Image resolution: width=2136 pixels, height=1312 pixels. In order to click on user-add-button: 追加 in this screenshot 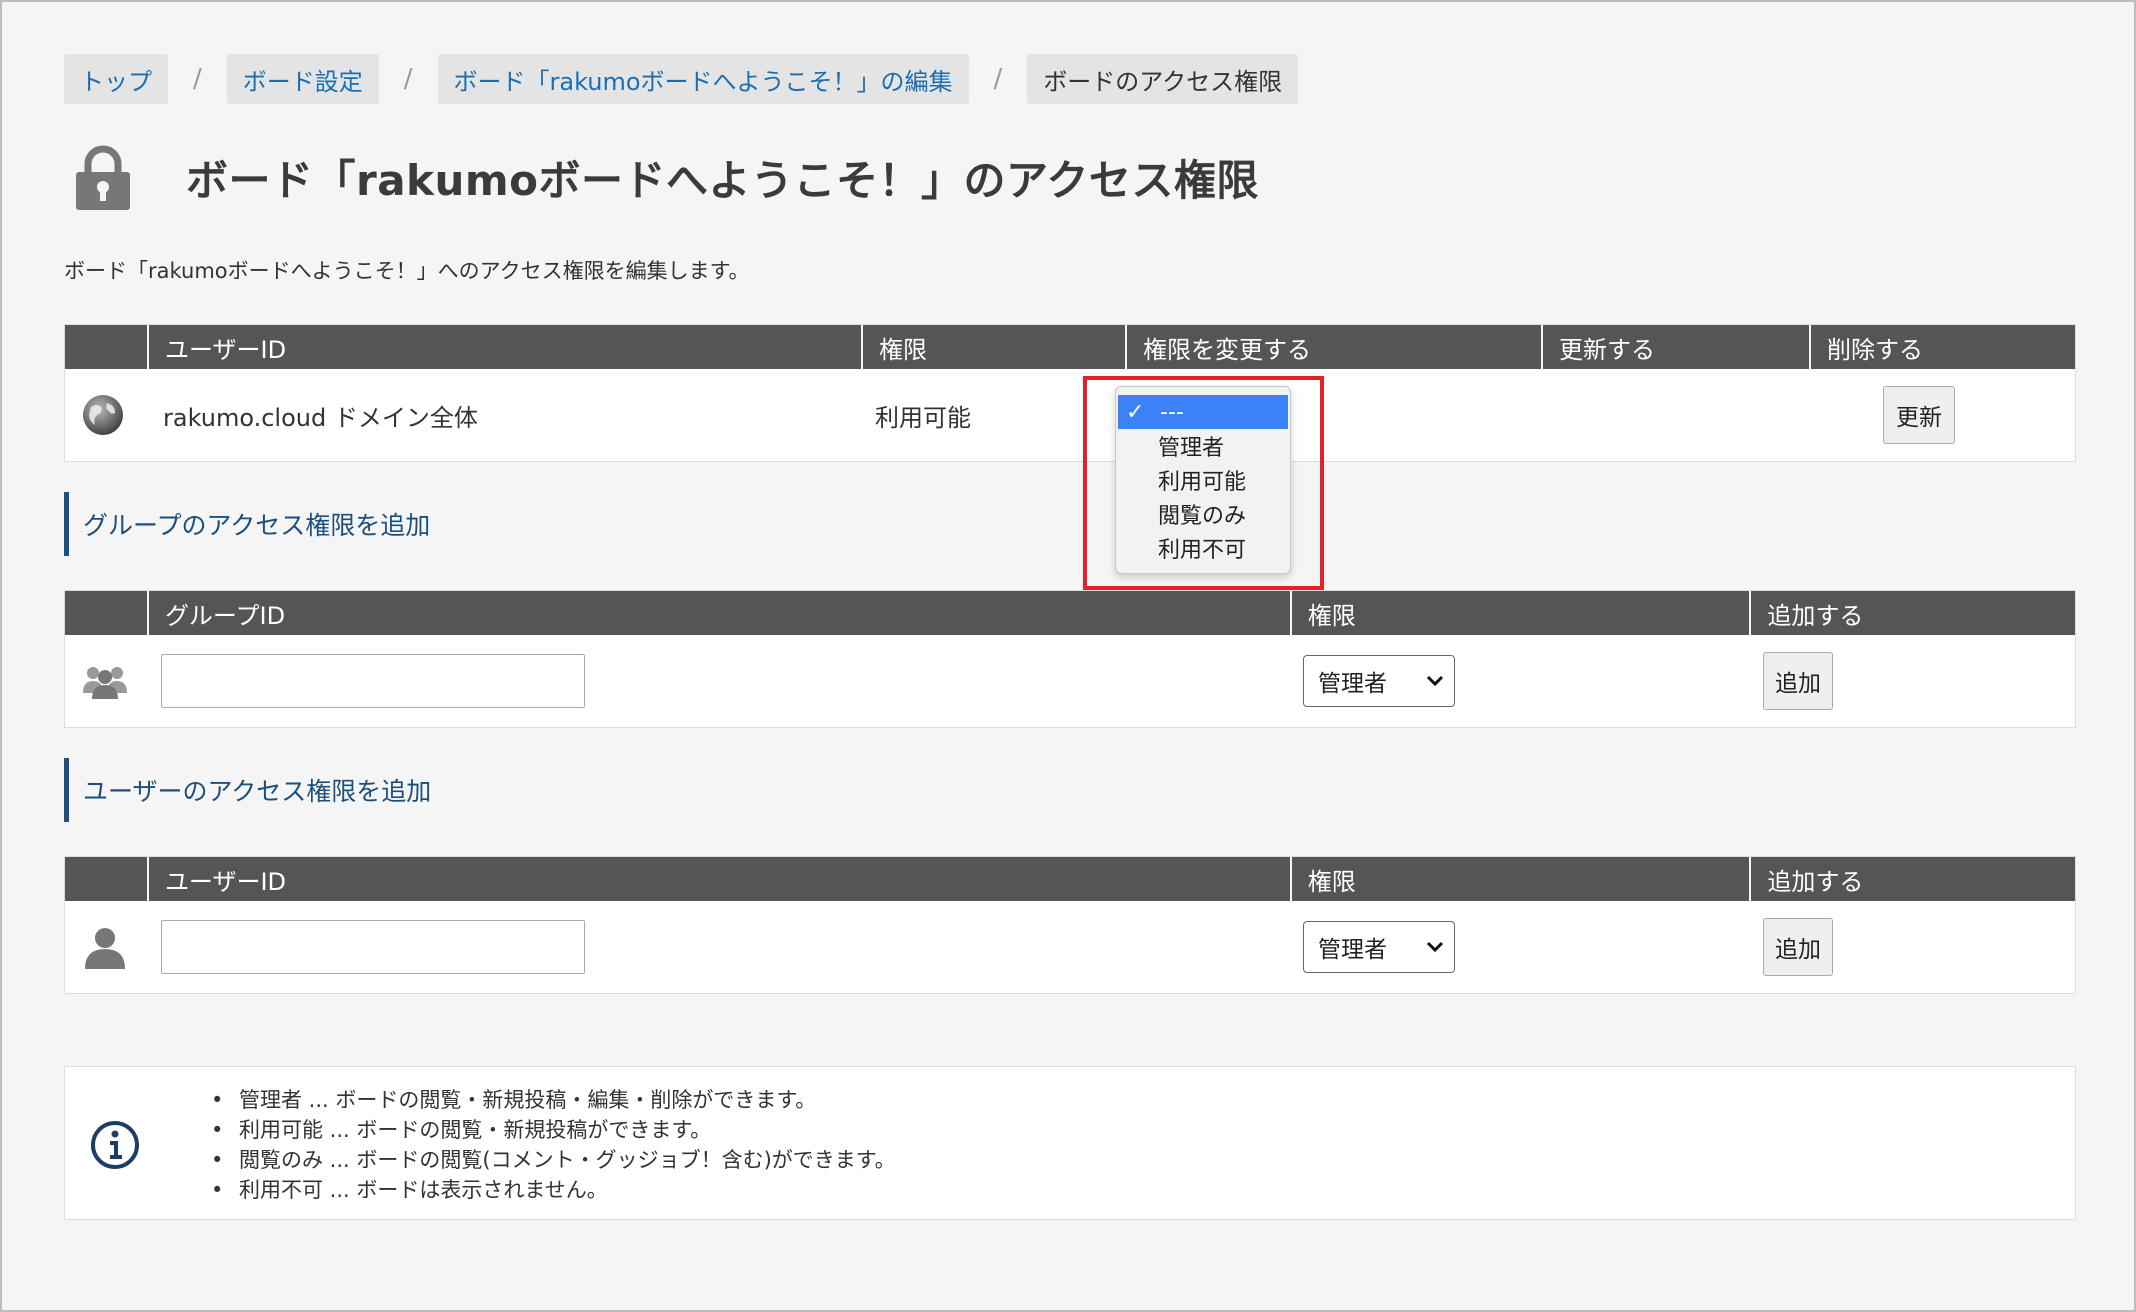, I will do `click(1798, 947)`.